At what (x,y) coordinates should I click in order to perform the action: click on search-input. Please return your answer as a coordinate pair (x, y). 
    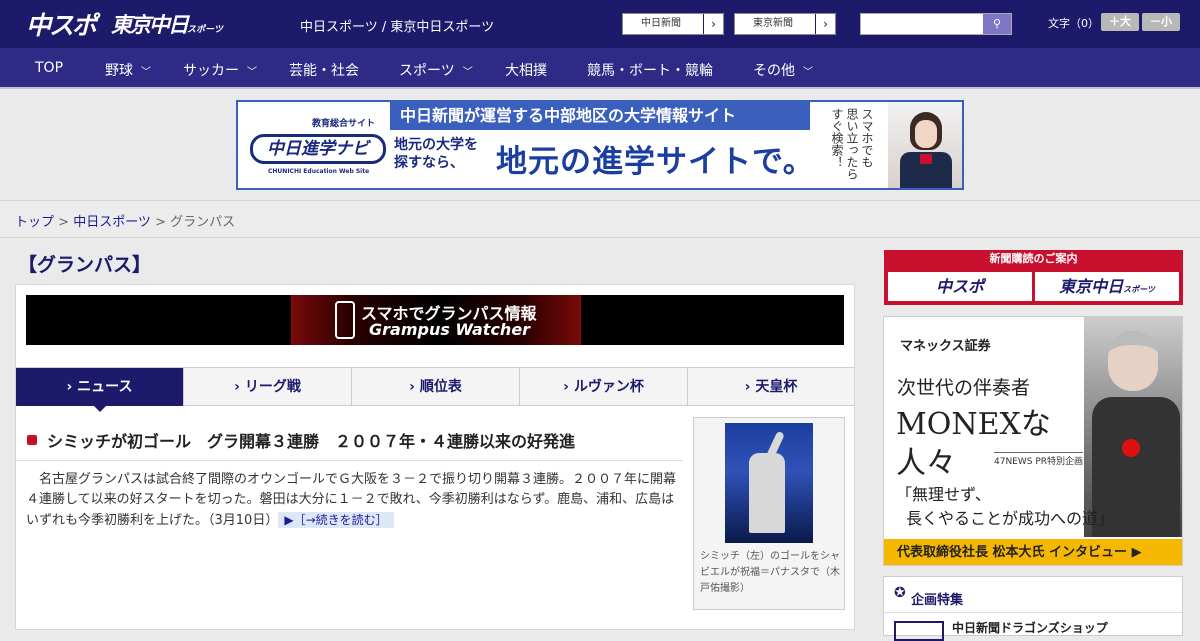
    Looking at the image, I should click on (922, 24).